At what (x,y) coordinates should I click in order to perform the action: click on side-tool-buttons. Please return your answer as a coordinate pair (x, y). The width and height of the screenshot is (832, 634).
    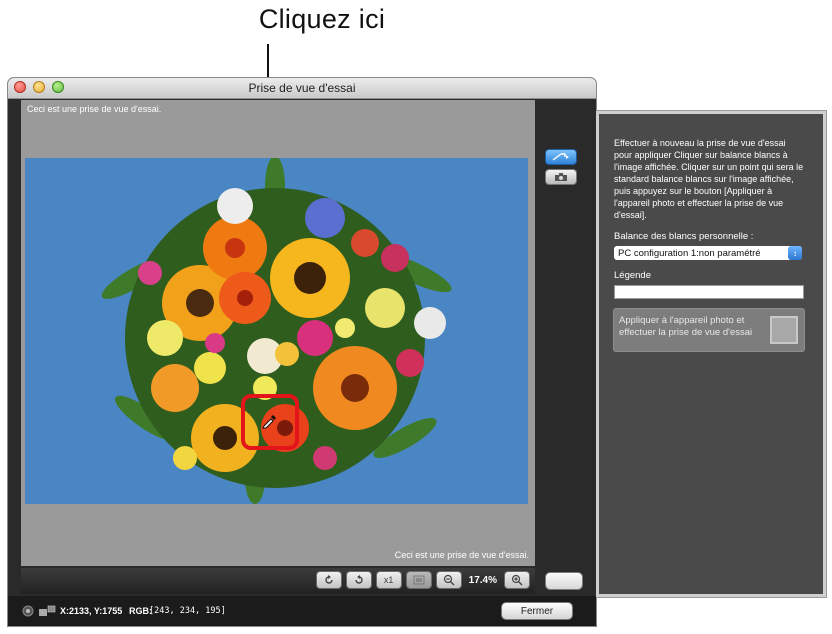
    Looking at the image, I should click on (561, 170).